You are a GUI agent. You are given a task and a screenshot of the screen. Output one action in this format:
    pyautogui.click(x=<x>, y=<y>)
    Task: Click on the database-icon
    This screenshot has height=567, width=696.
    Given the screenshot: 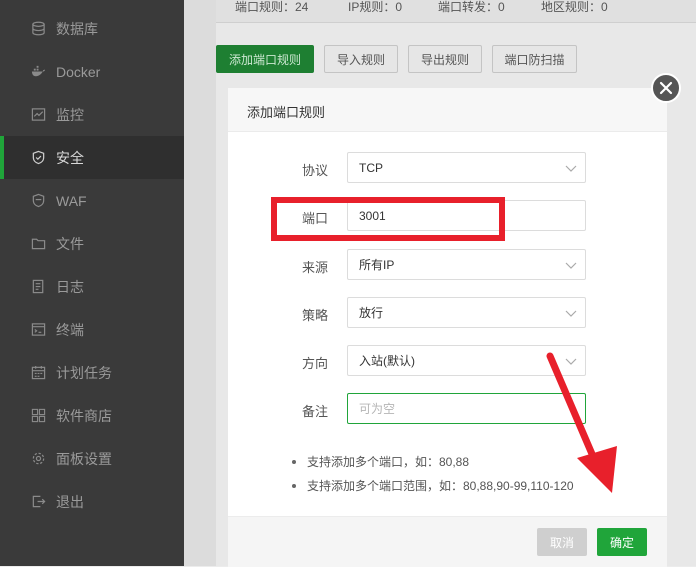 What is the action you would take?
    pyautogui.click(x=38, y=29)
    